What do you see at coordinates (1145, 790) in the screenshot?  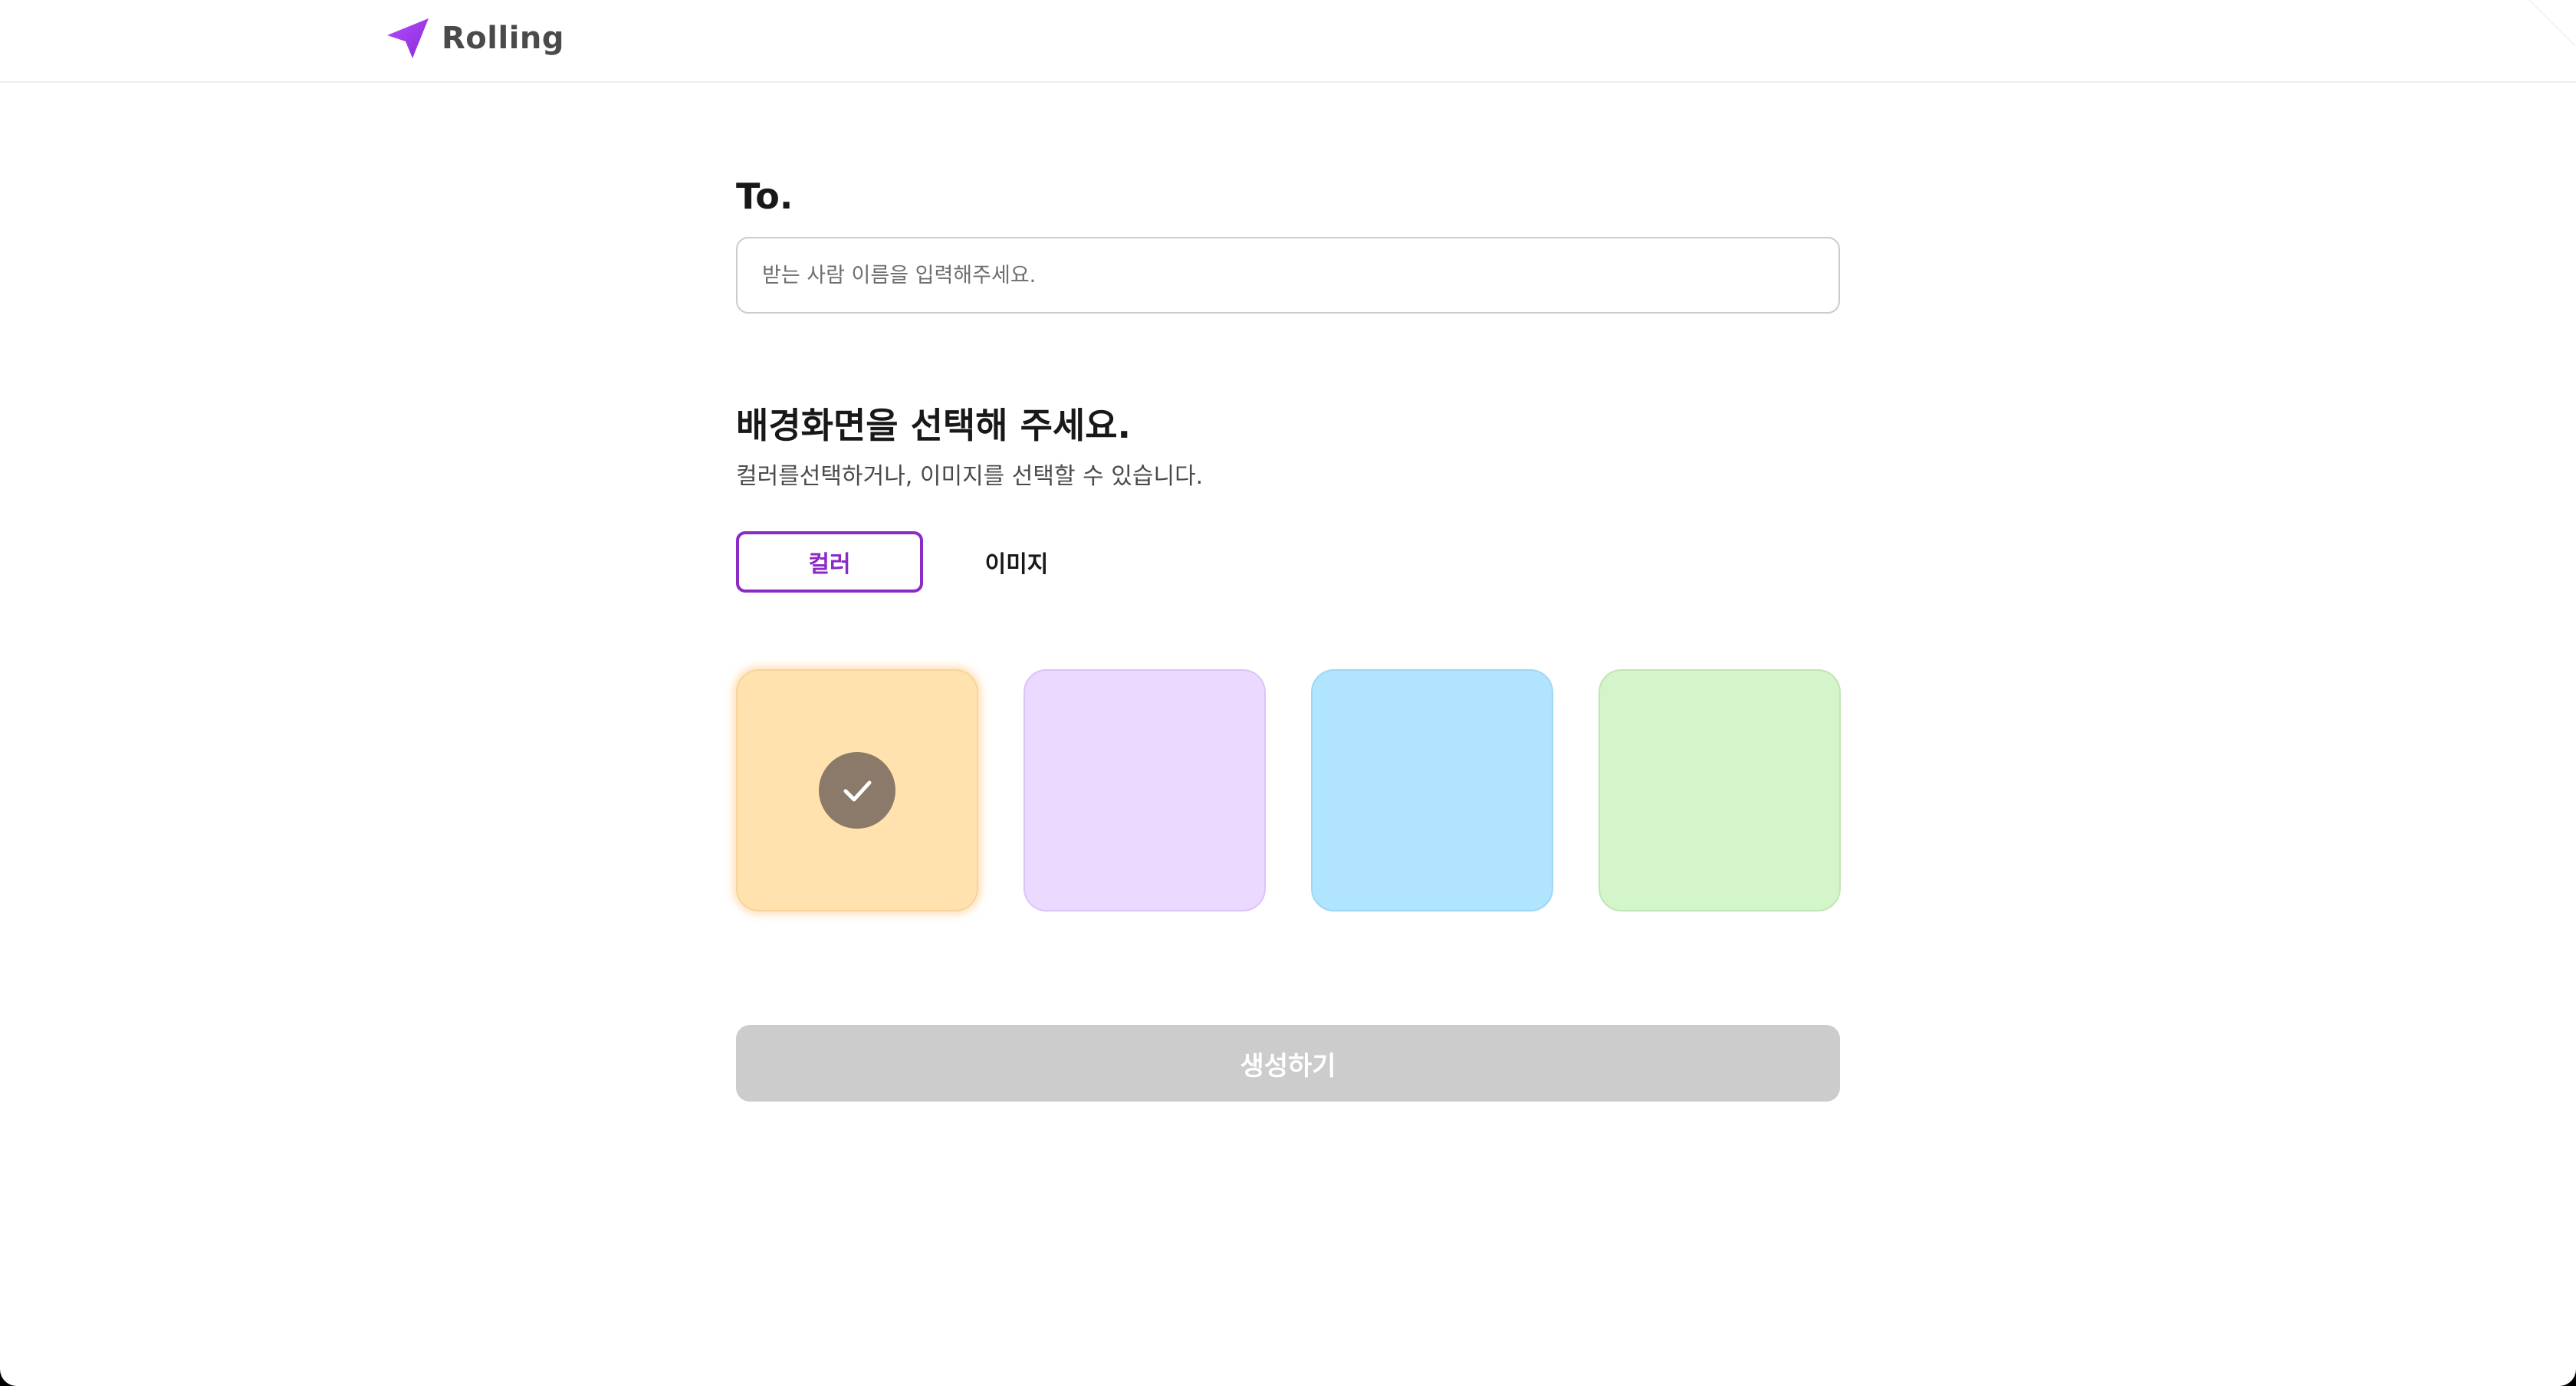 I see `color-swatch-purple` at bounding box center [1145, 790].